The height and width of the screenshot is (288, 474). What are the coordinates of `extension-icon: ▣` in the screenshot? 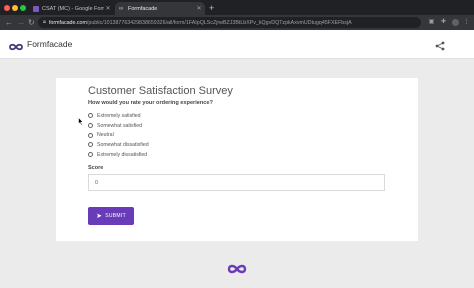 It's located at (431, 22).